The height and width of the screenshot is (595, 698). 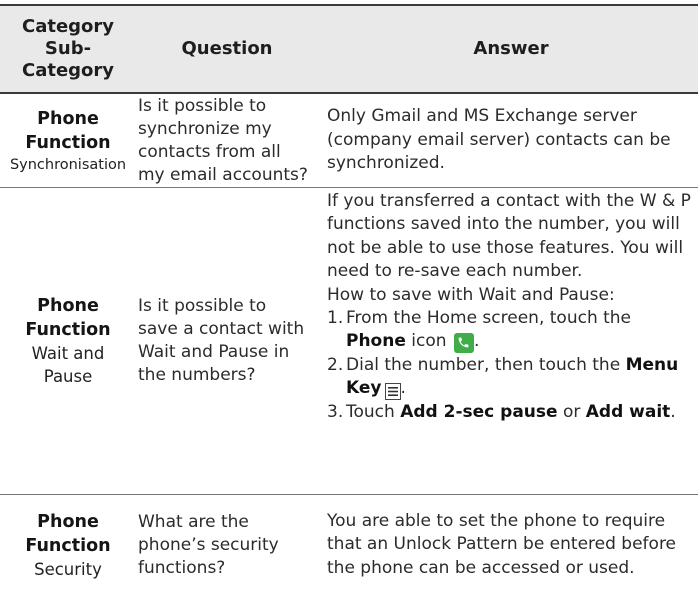 What do you see at coordinates (376, 341) in the screenshot?
I see `step-text-bold: Phone` at bounding box center [376, 341].